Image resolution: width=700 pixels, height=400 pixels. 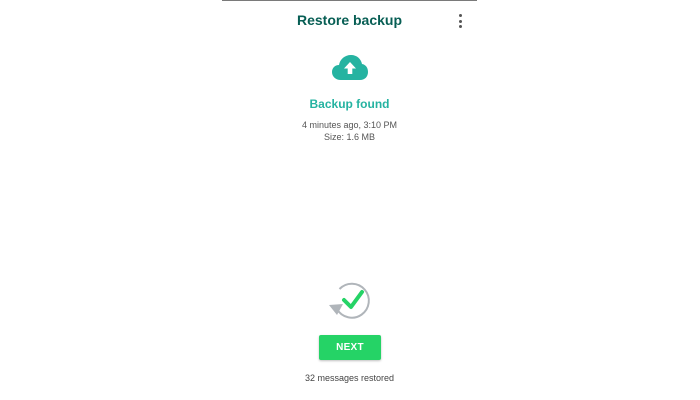 What do you see at coordinates (349, 300) in the screenshot?
I see `restore-check-icon` at bounding box center [349, 300].